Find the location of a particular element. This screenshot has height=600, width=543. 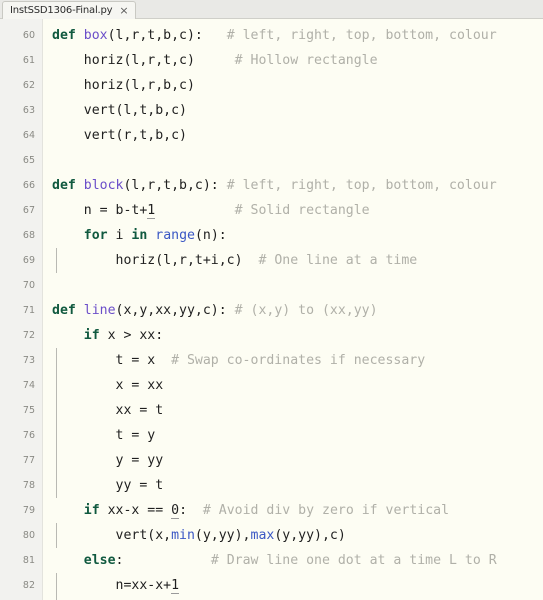

code-line: vert(r,t,b,c) is located at coordinates (297, 135).